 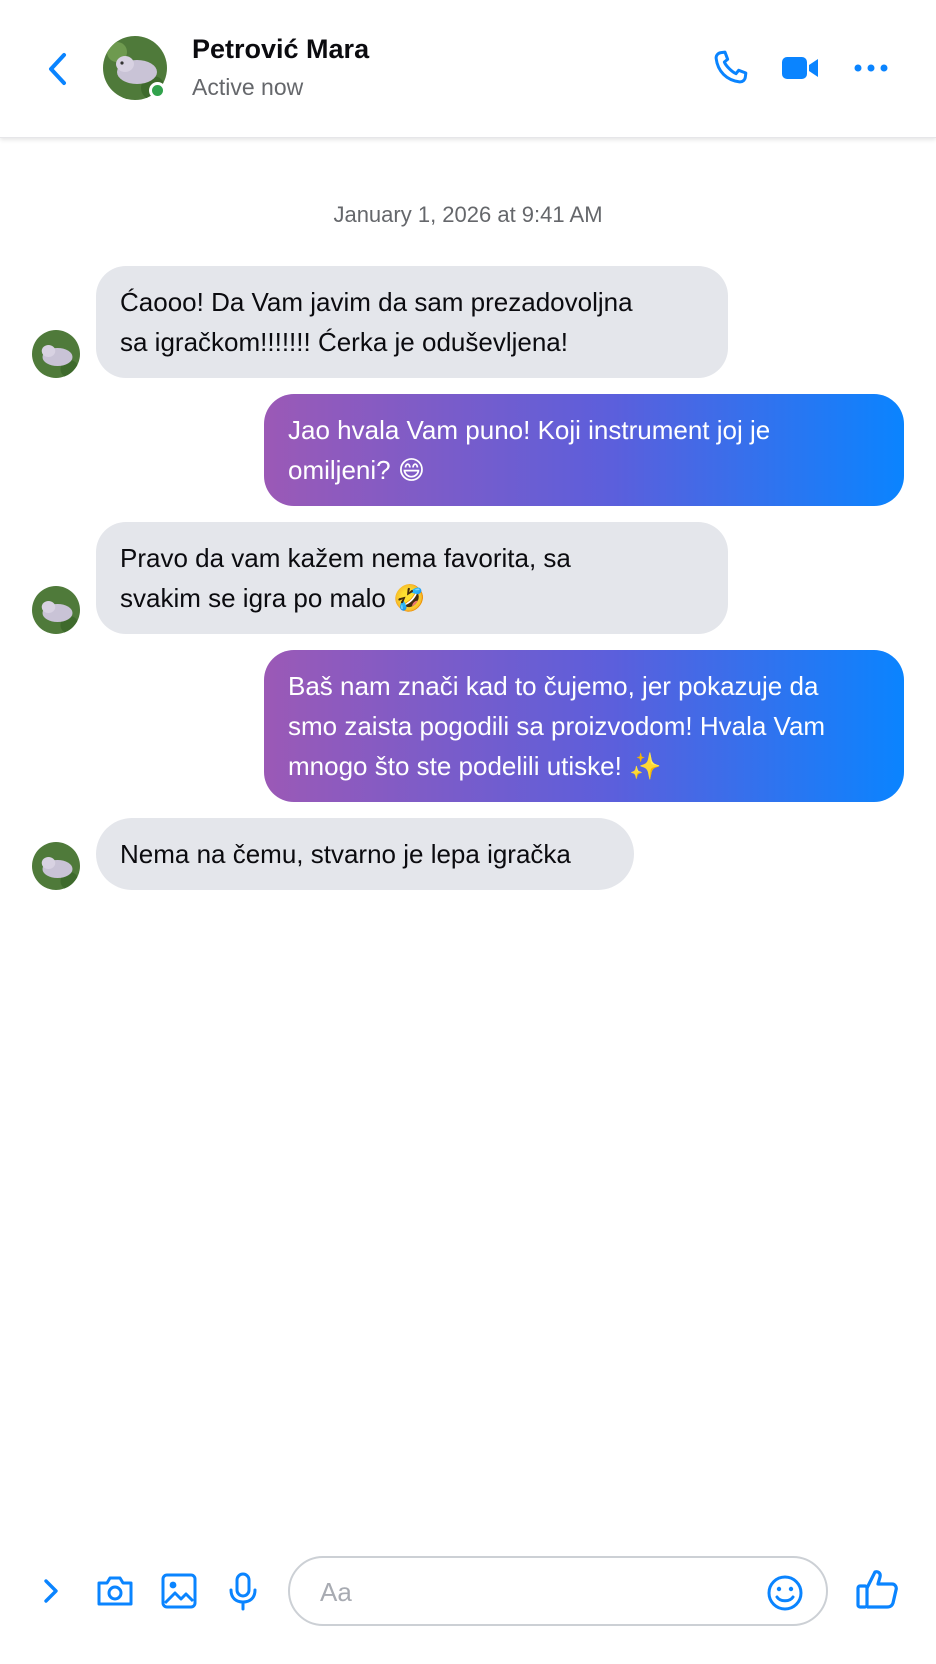 I want to click on contact-name: Petrović Mara, so click(x=280, y=49).